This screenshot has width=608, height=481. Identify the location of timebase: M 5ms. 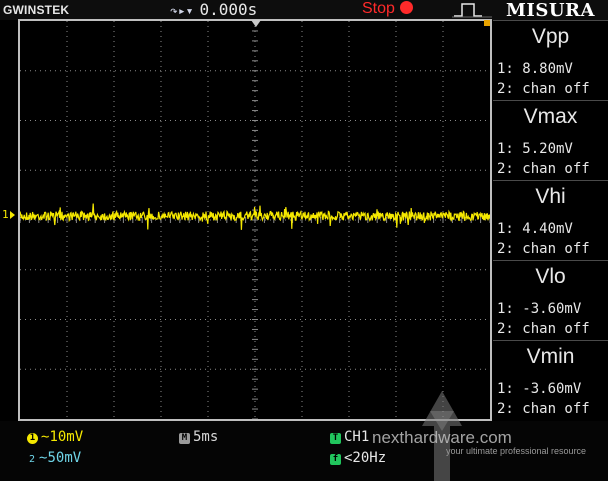
(198, 437).